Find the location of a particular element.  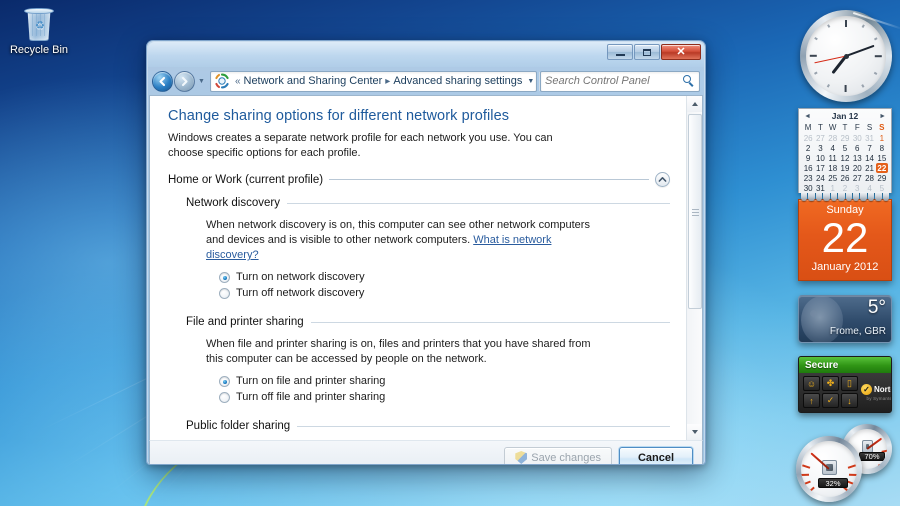

radio-option-turn-on-network-discovery: Turn on network discovery is located at coordinates (444, 277).